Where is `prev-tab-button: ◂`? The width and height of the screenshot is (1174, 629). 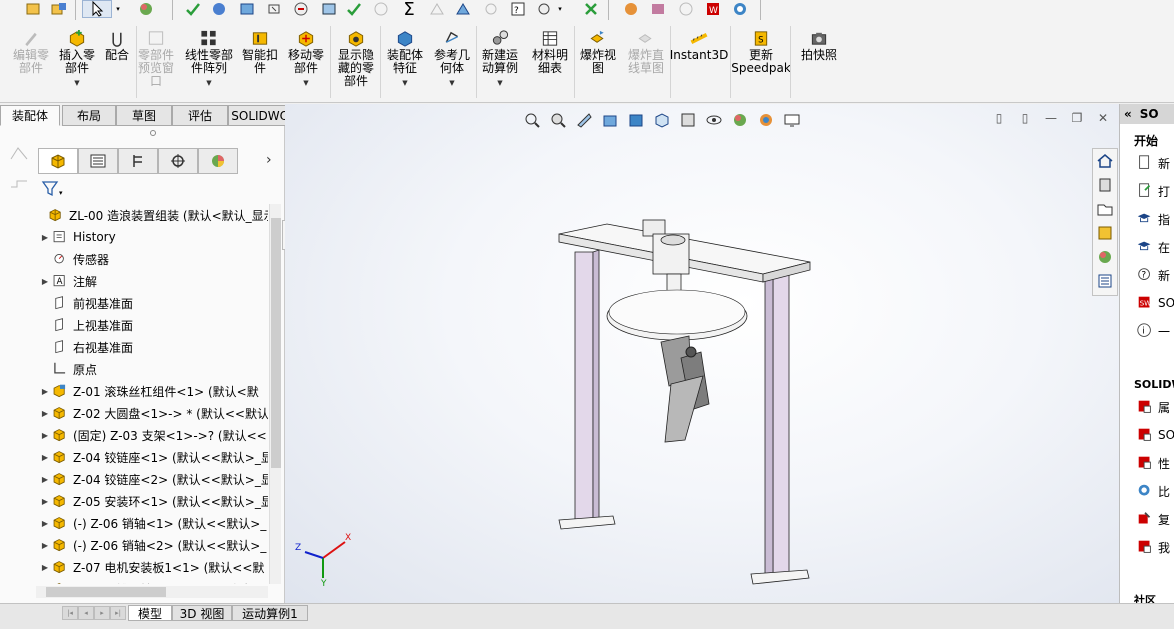
prev-tab-button: ◂ is located at coordinates (86, 613).